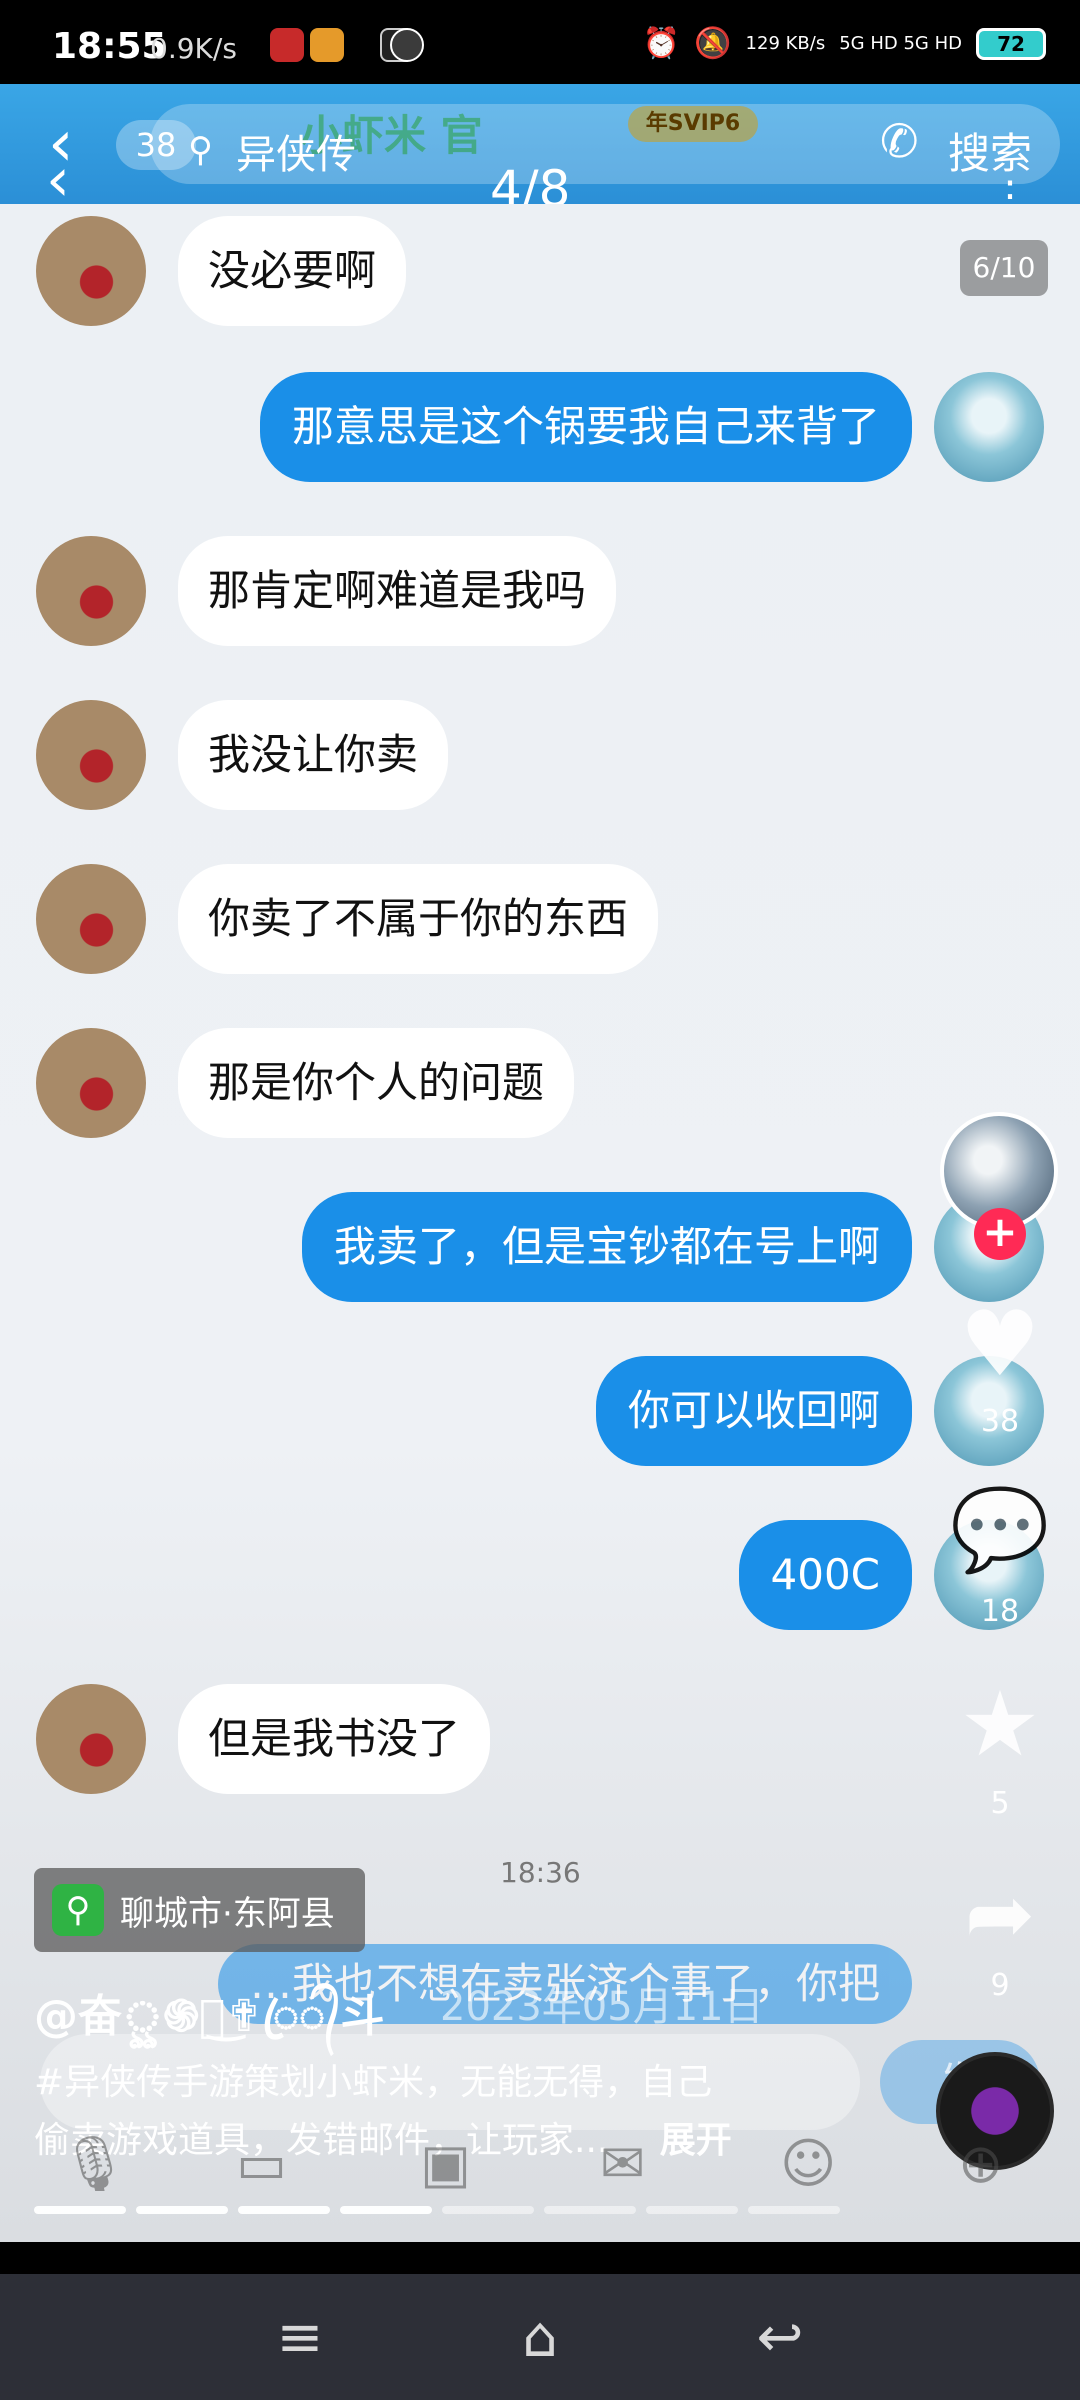  I want to click on share-count: 9, so click(1000, 1985).